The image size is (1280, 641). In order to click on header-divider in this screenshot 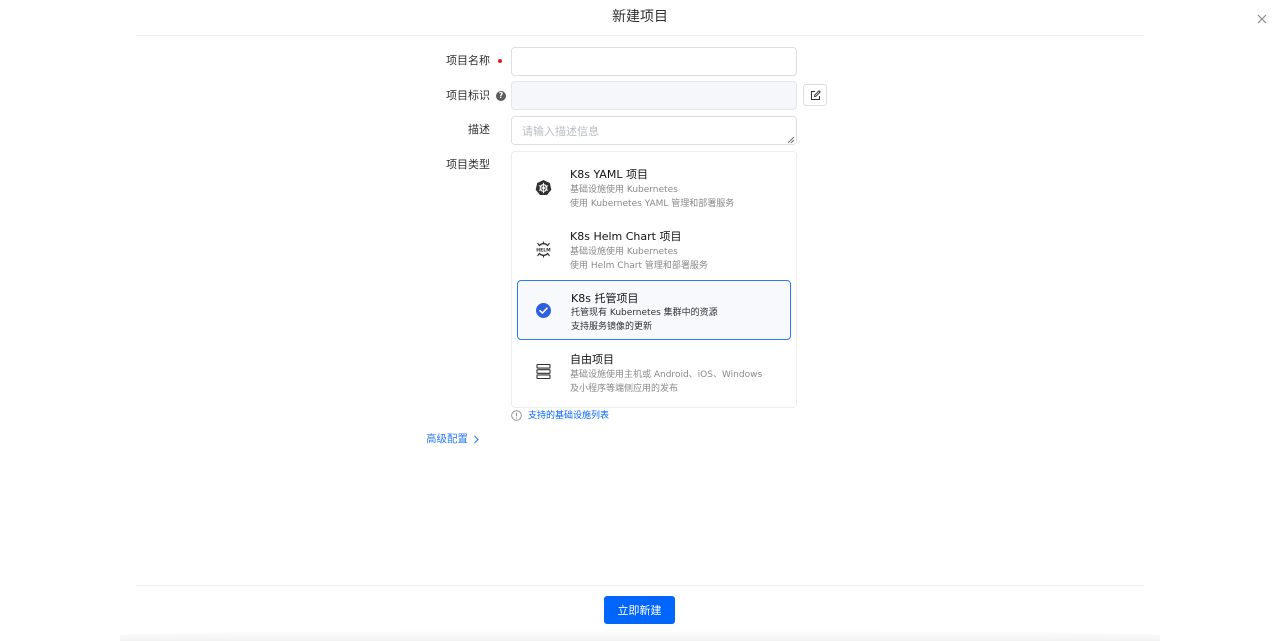, I will do `click(640, 35)`.